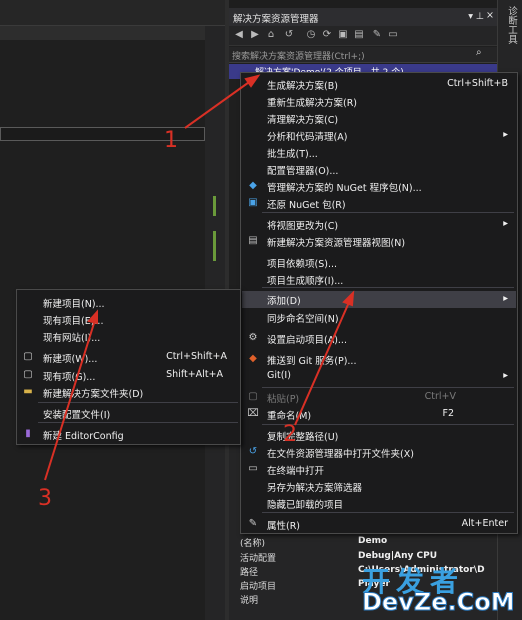 This screenshot has height=620, width=522. I want to click on watermark: 开发者 DevZe.CoM, so click(439, 590).